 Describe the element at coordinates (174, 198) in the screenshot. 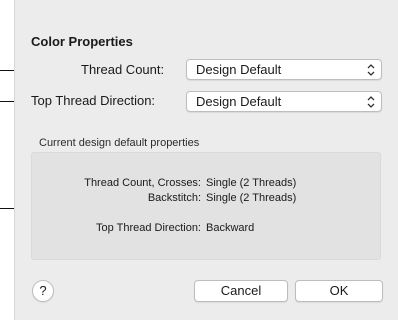

I see `property-label: Backstitch:` at that location.